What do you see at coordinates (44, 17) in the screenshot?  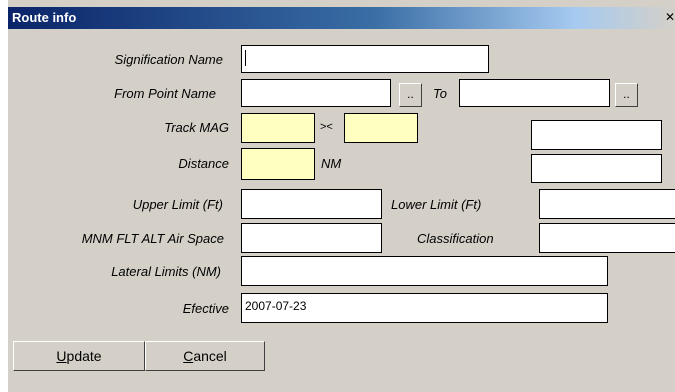 I see `window-title: Route info` at bounding box center [44, 17].